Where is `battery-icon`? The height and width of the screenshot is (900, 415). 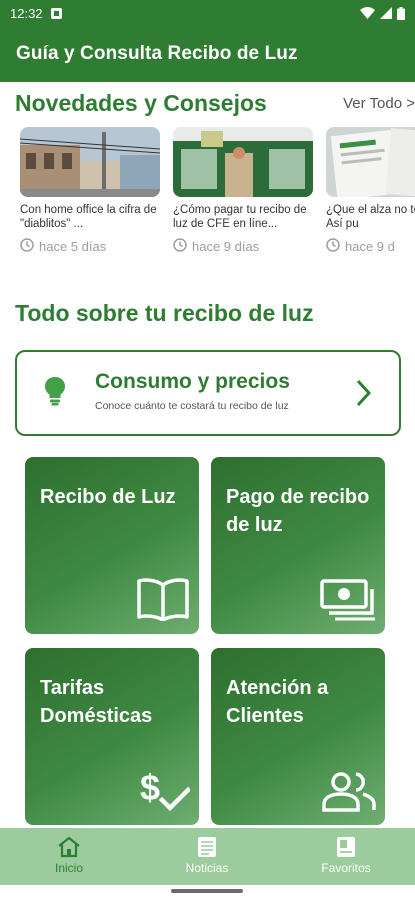
battery-icon is located at coordinates (401, 13).